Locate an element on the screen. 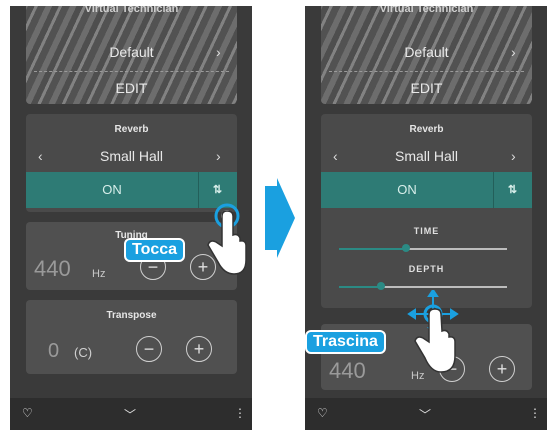 The width and height of the screenshot is (551, 434). hand-drag-icon is located at coordinates (433, 331).